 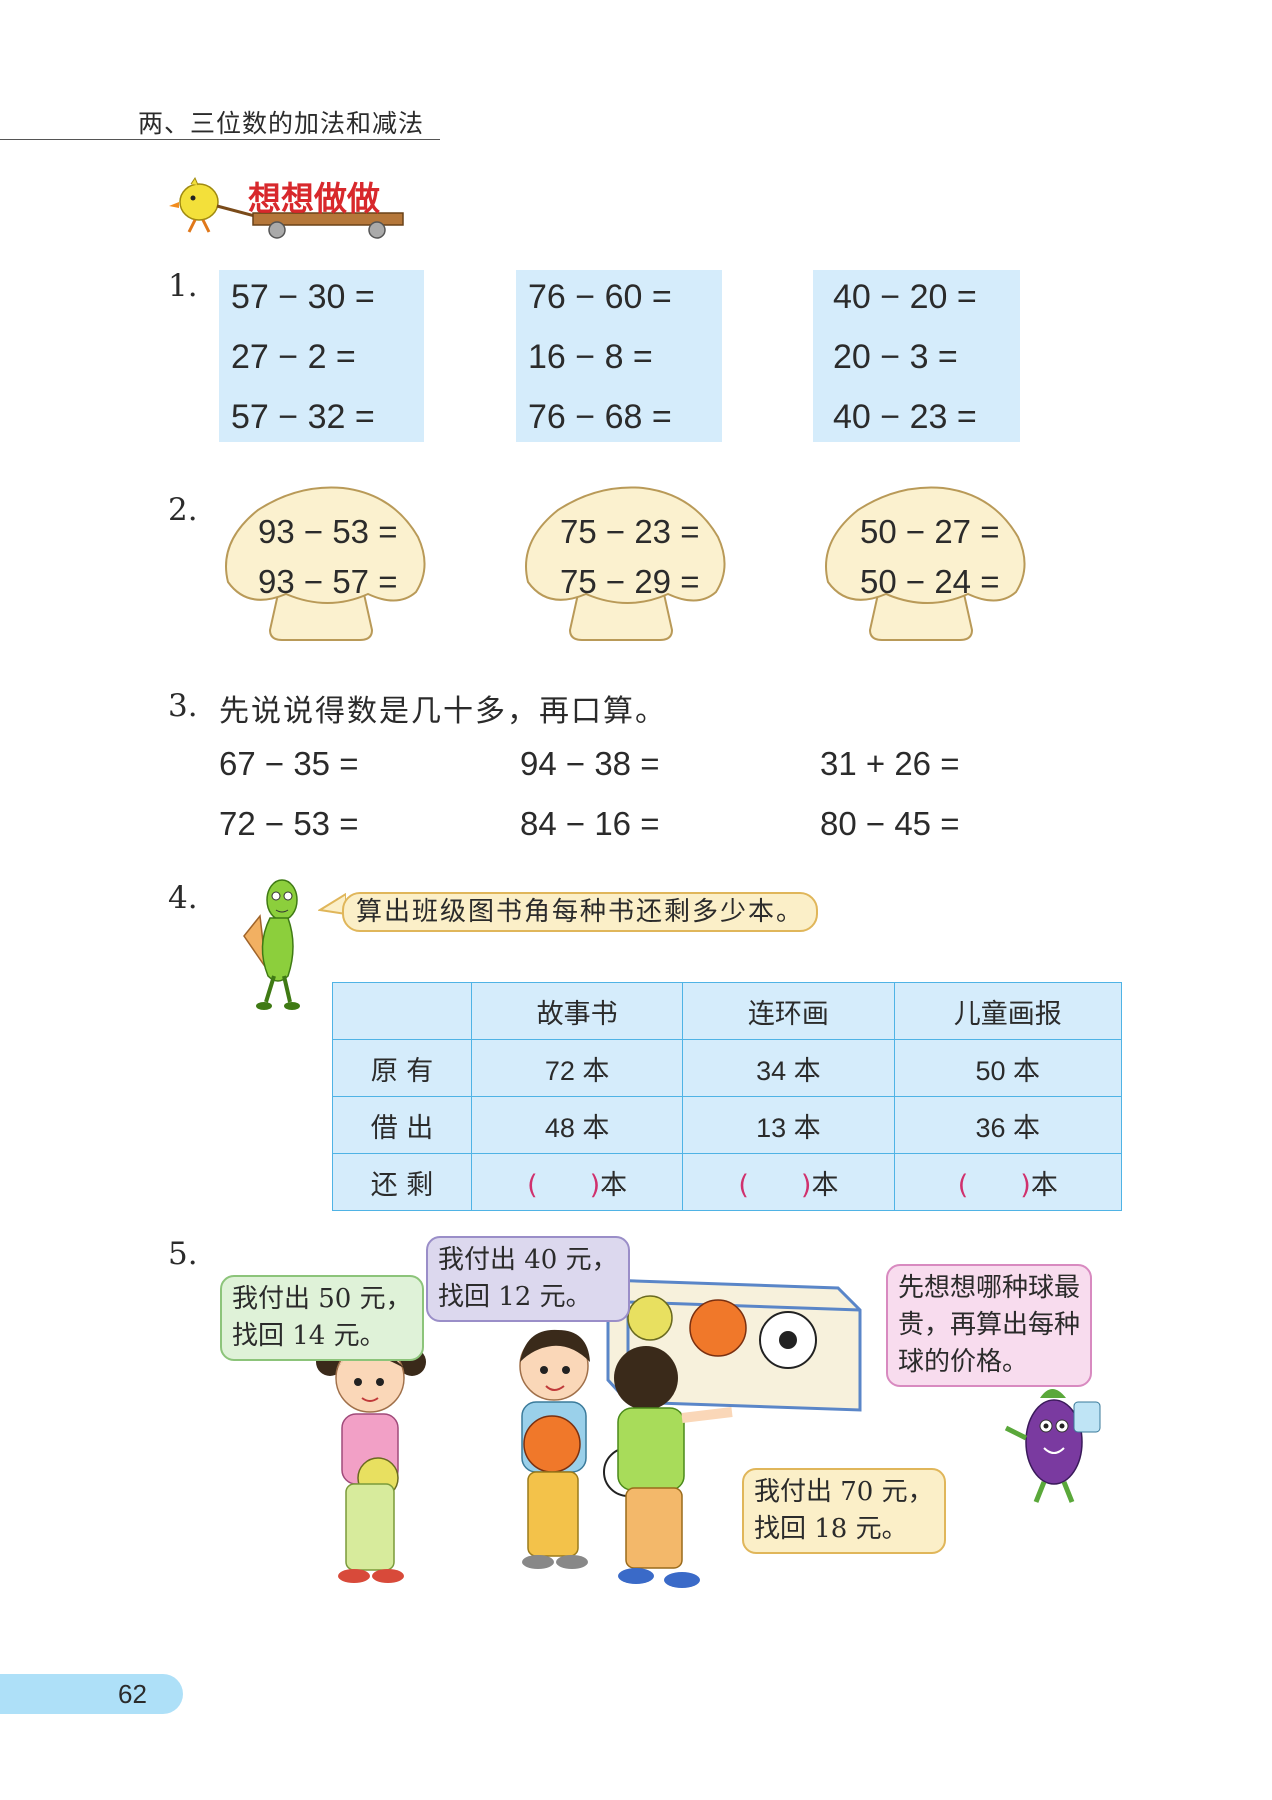 I want to click on q4-number: 4., so click(x=183, y=898).